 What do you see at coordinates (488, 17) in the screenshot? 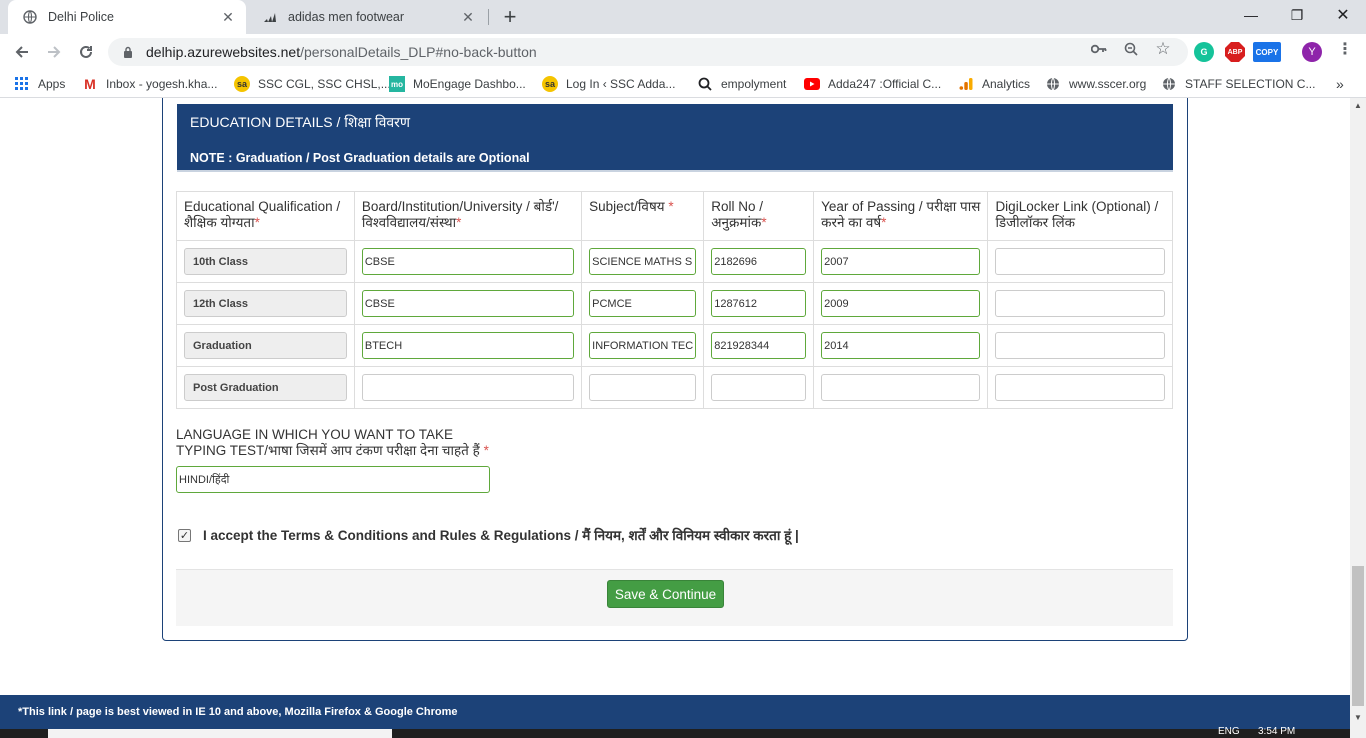
I see `tab-separator` at bounding box center [488, 17].